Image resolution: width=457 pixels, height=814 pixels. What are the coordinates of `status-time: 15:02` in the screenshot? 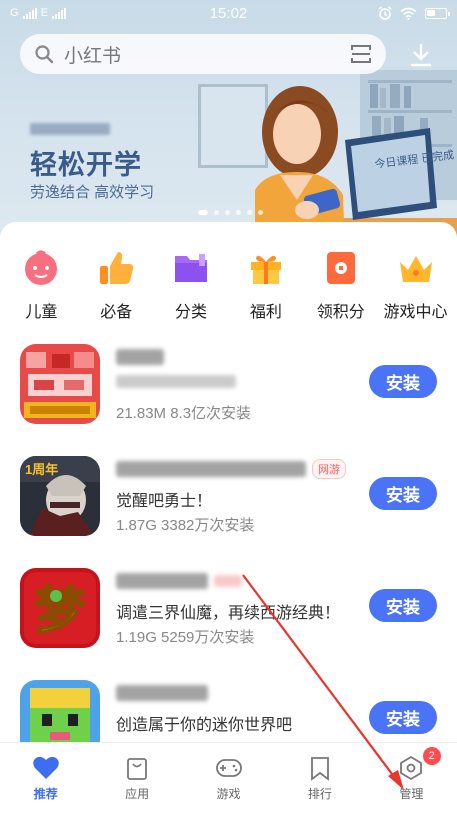 It's located at (228, 13).